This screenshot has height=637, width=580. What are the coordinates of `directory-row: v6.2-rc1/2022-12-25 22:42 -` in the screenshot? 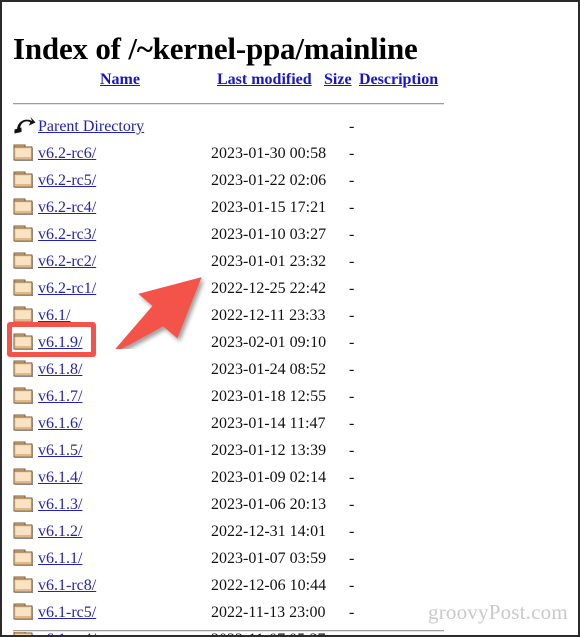 It's located at (290, 288).